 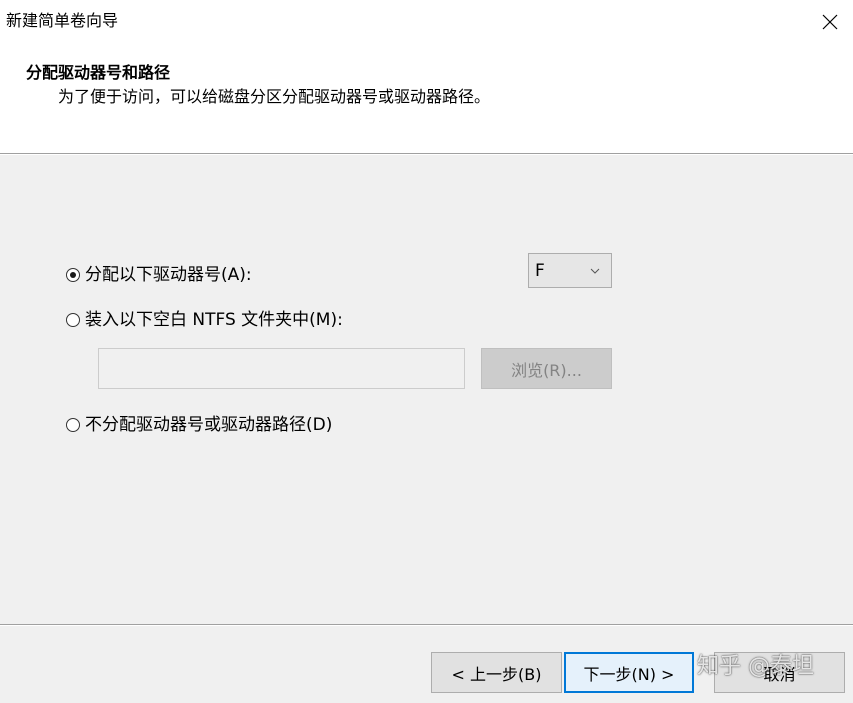 I want to click on wizard-footer: < 上一步(B) 下一步(N) > 取消, so click(x=426, y=664).